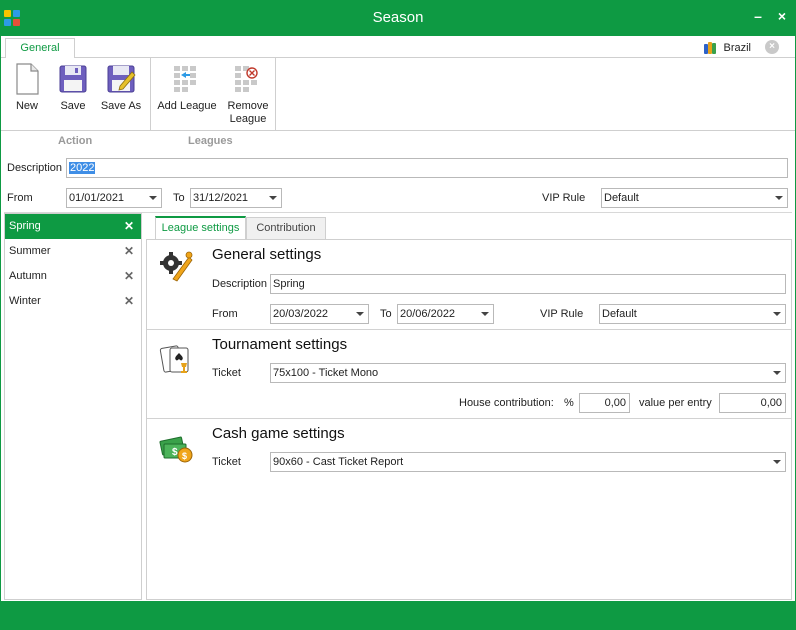 This screenshot has height=630, width=796. What do you see at coordinates (564, 198) in the screenshot?
I see `vip-rule-label: VIP Rule` at bounding box center [564, 198].